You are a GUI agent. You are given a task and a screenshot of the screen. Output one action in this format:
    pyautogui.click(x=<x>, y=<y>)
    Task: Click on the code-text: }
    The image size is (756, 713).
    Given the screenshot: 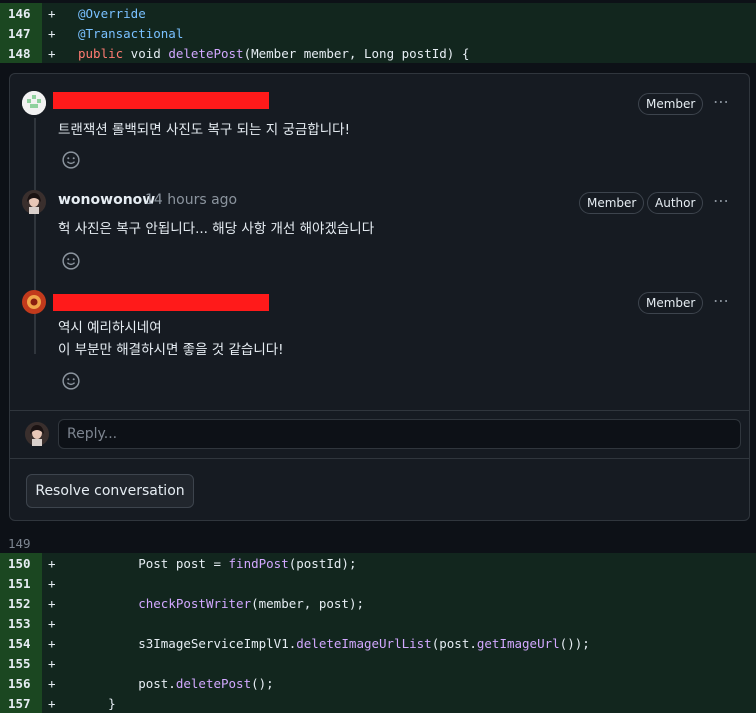 What is the action you would take?
    pyautogui.click(x=97, y=703)
    